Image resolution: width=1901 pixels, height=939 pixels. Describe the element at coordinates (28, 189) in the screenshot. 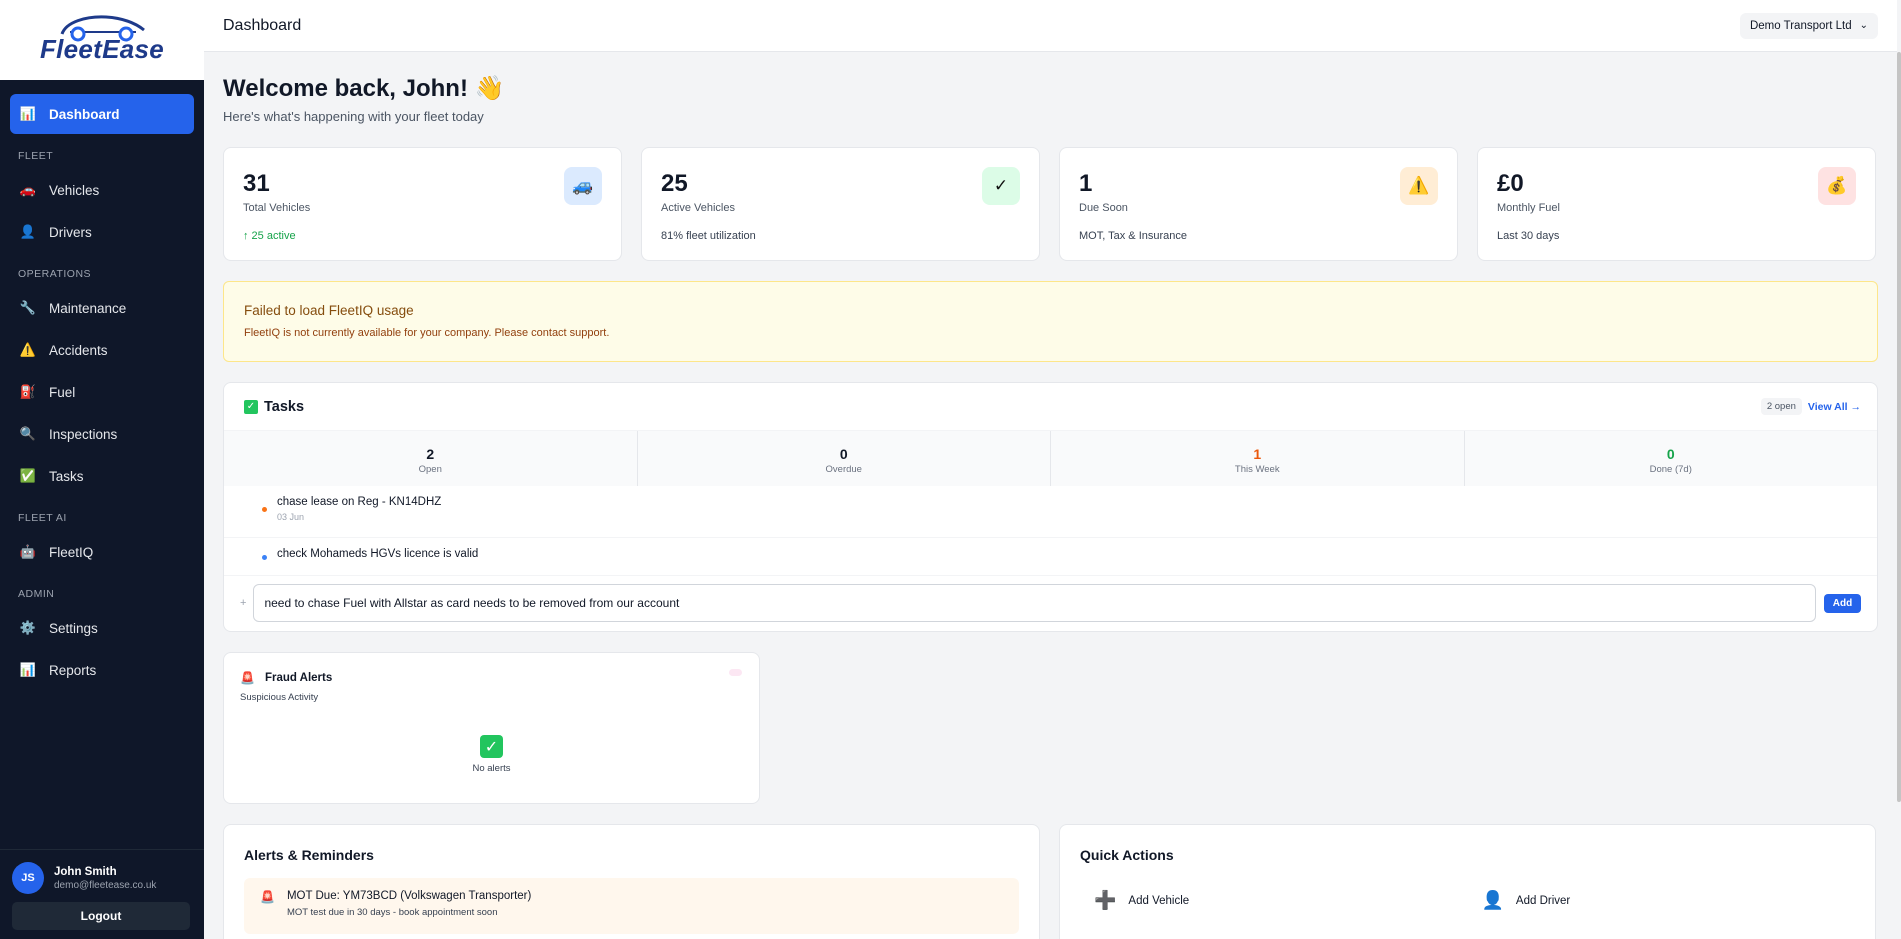

I see `car-icon: 🚗` at that location.